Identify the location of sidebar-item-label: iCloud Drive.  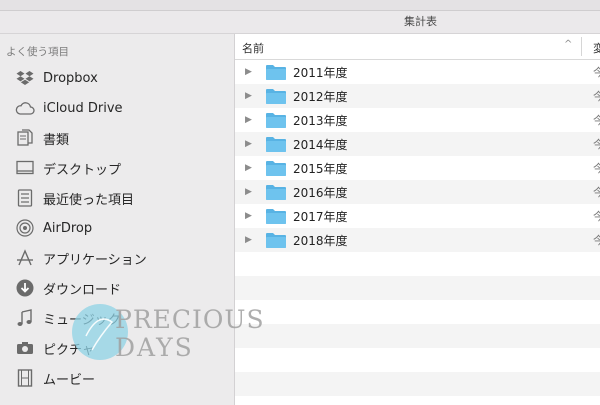
(83, 108).